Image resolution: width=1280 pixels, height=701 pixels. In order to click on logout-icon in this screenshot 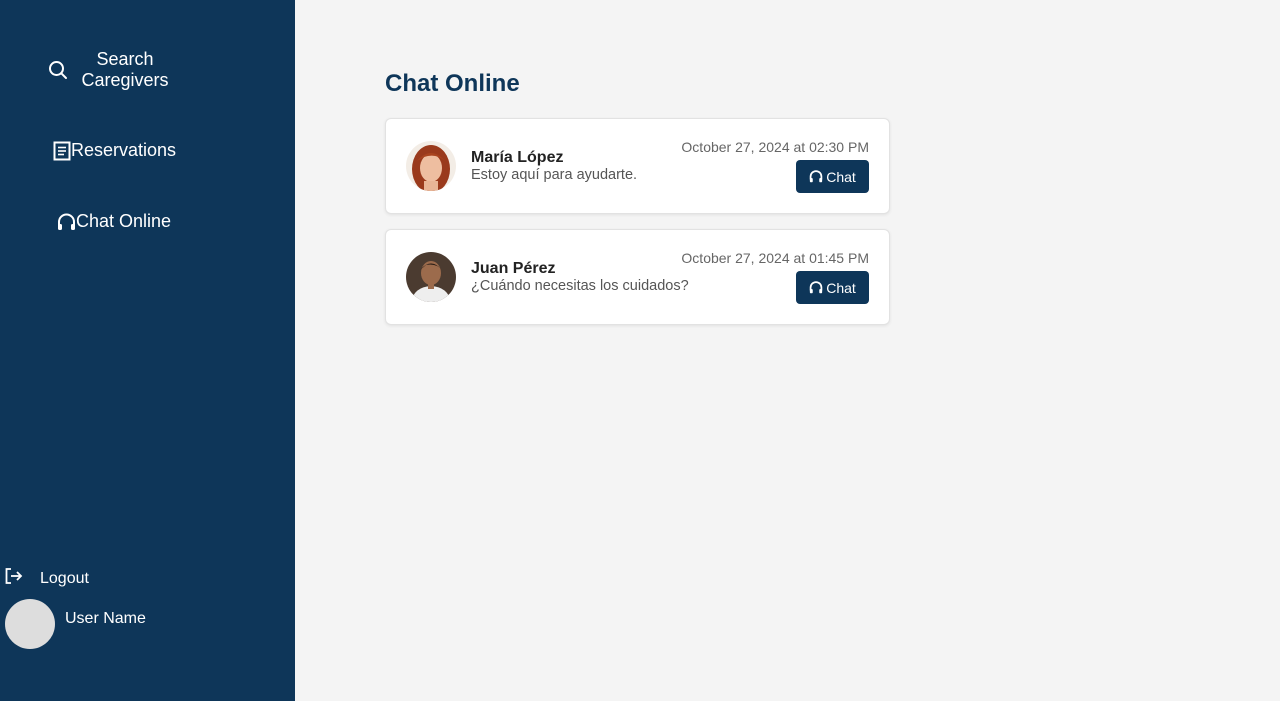, I will do `click(14, 578)`.